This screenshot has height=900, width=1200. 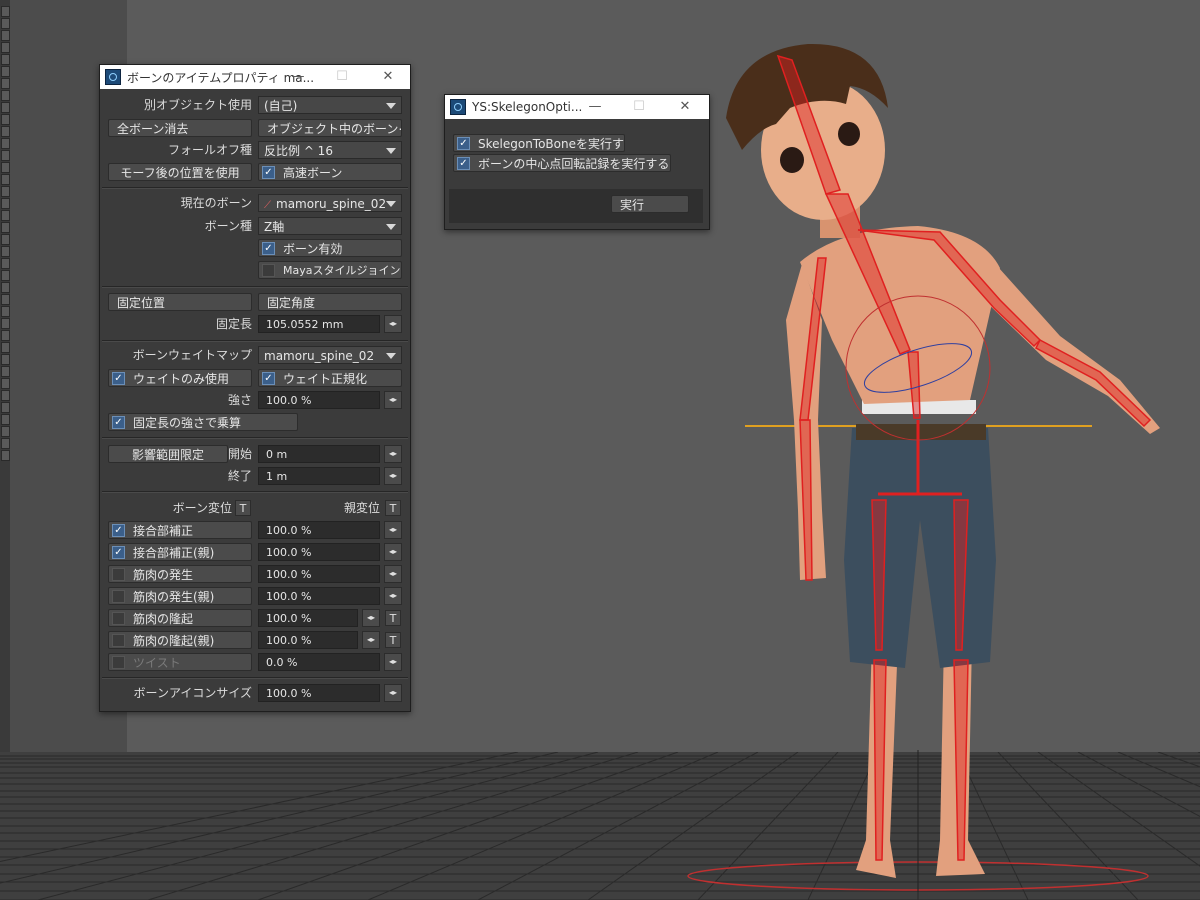 I want to click on other-object-label: 別オブジェクト使用, so click(x=197, y=105).